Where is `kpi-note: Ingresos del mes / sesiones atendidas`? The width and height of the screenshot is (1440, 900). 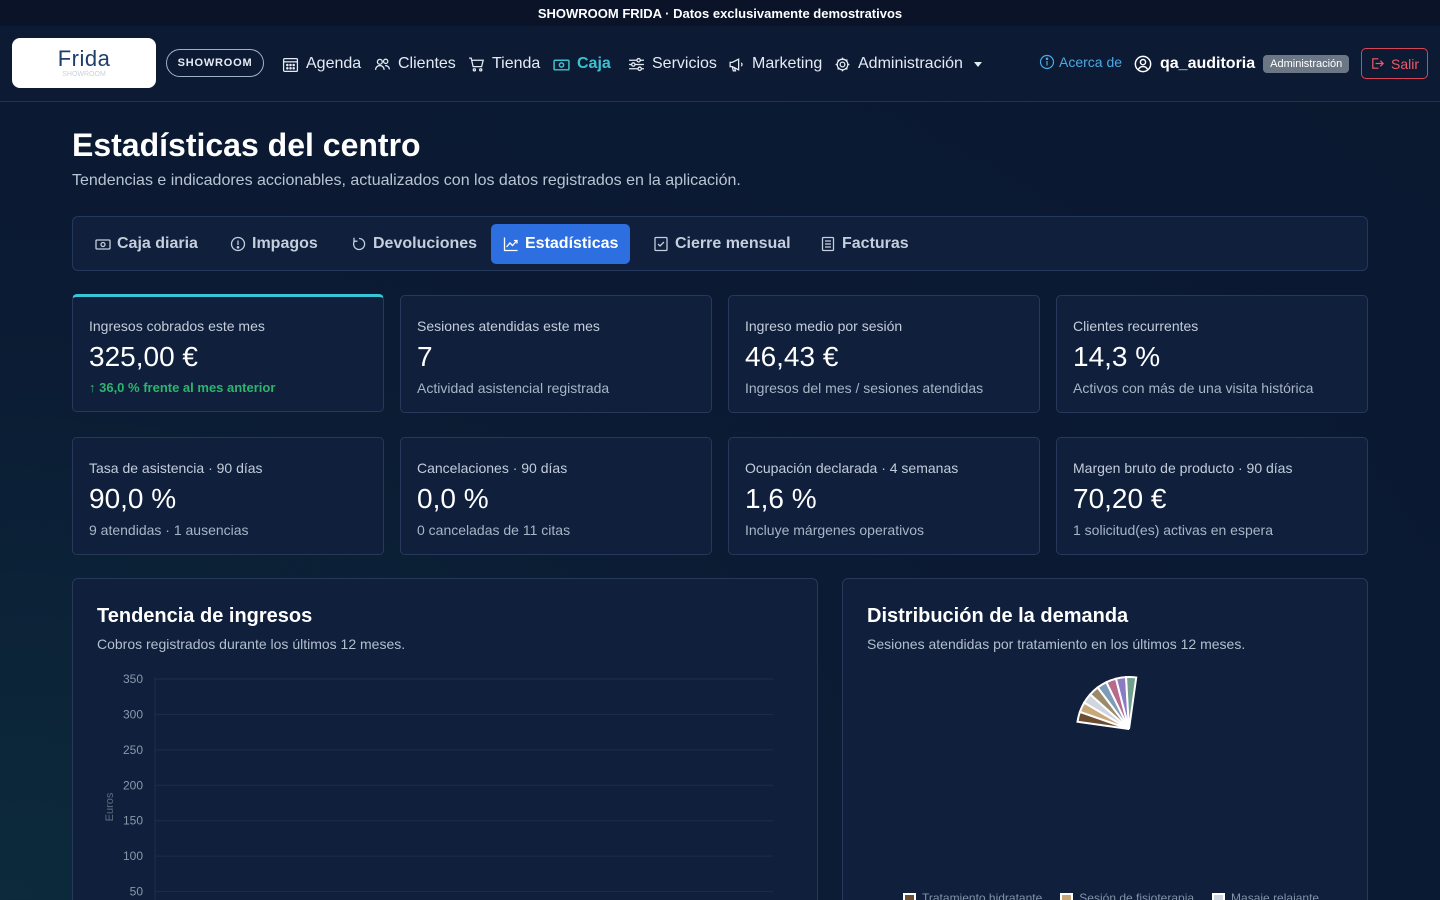 kpi-note: Ingresos del mes / sesiones atendidas is located at coordinates (864, 388).